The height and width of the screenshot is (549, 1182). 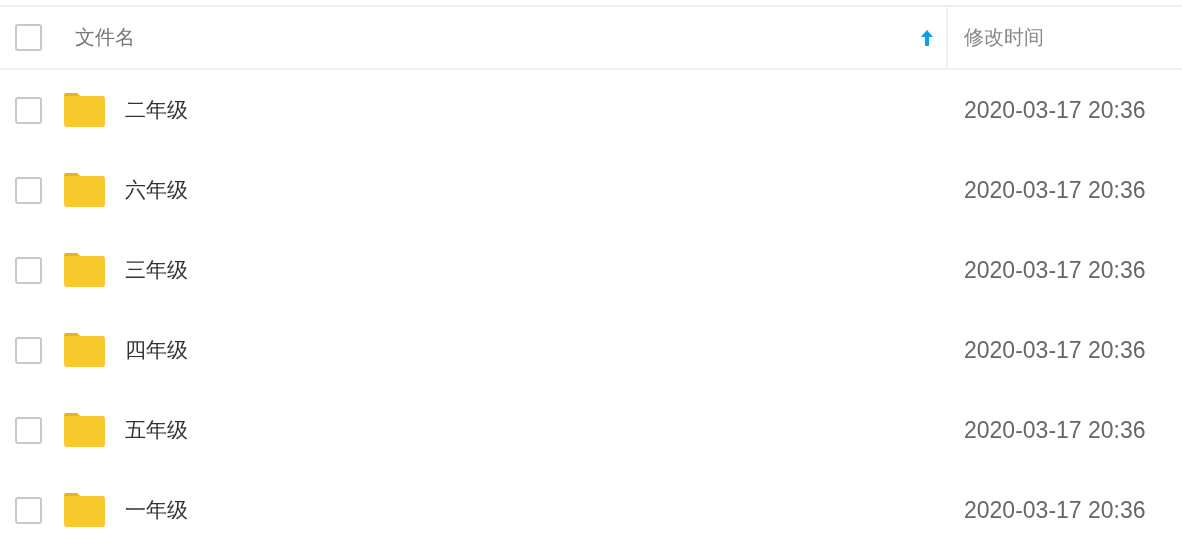 What do you see at coordinates (156, 430) in the screenshot?
I see `folder-name: 五年级` at bounding box center [156, 430].